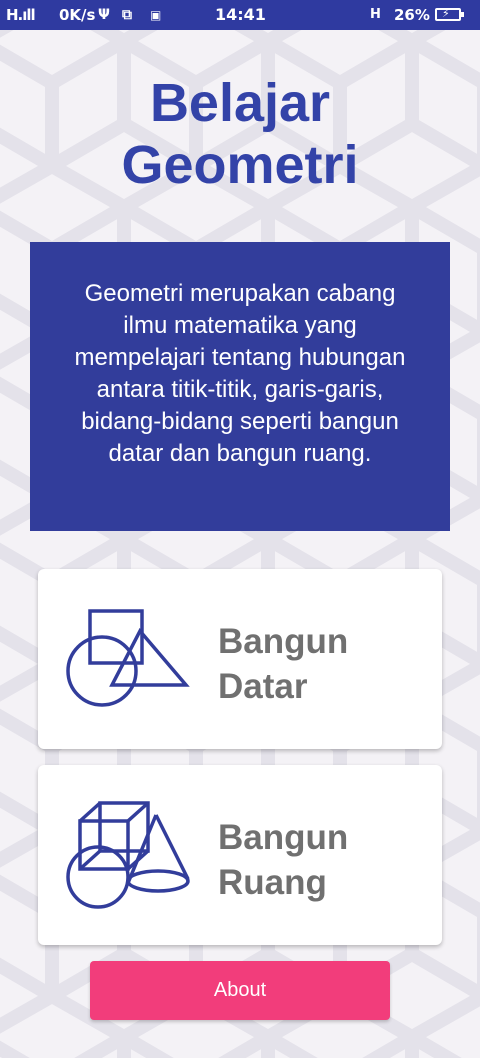 The height and width of the screenshot is (1058, 480). I want to click on network-type: H, so click(375, 14).